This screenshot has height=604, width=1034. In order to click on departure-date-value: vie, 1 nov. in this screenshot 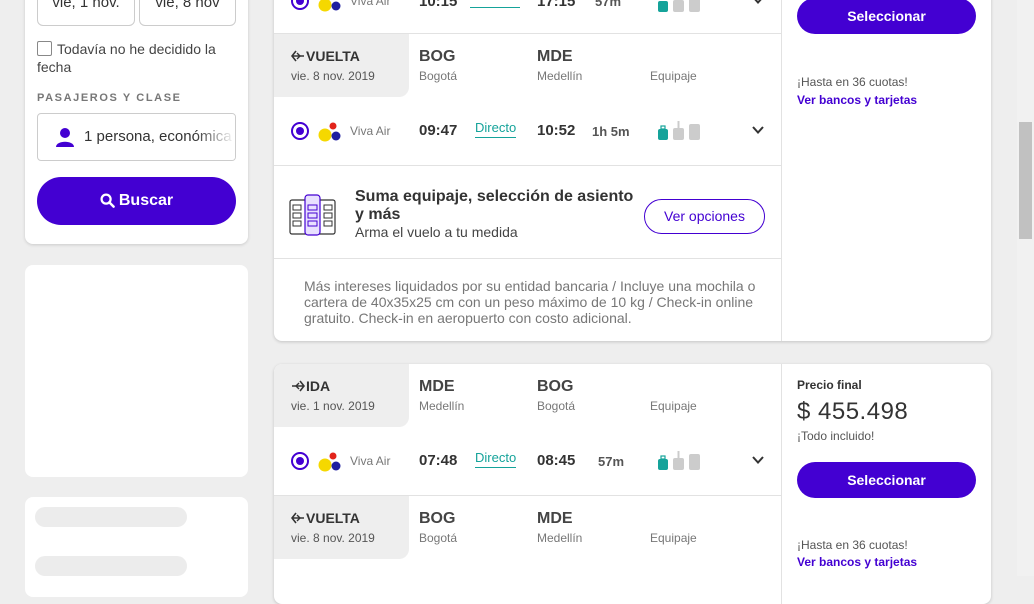, I will do `click(86, 5)`.